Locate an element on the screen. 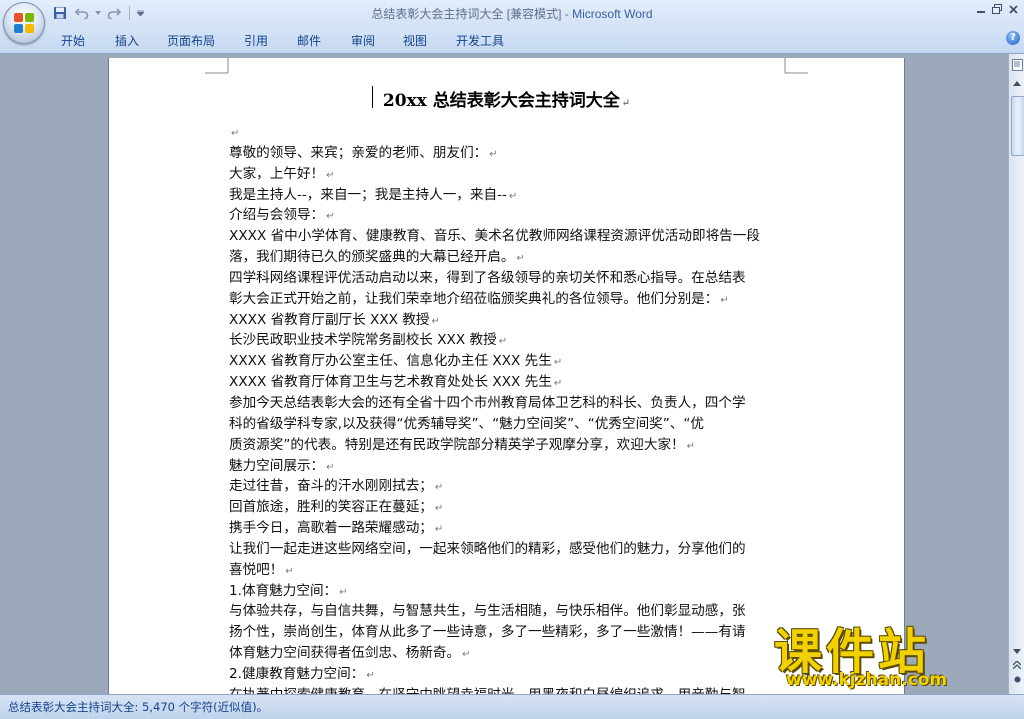 Image resolution: width=1024 pixels, height=719 pixels. help-icon: ? is located at coordinates (1013, 38).